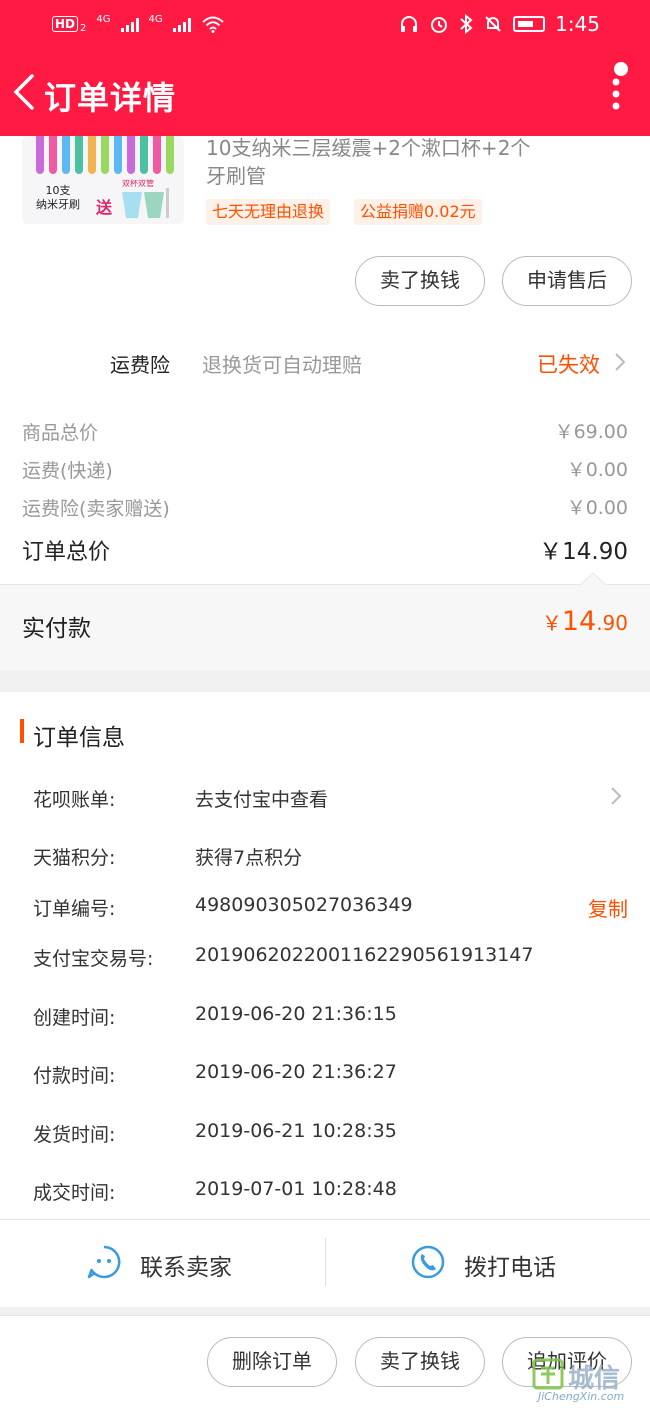  Describe the element at coordinates (110, 98) in the screenshot. I see `page-title: 订单详情` at that location.